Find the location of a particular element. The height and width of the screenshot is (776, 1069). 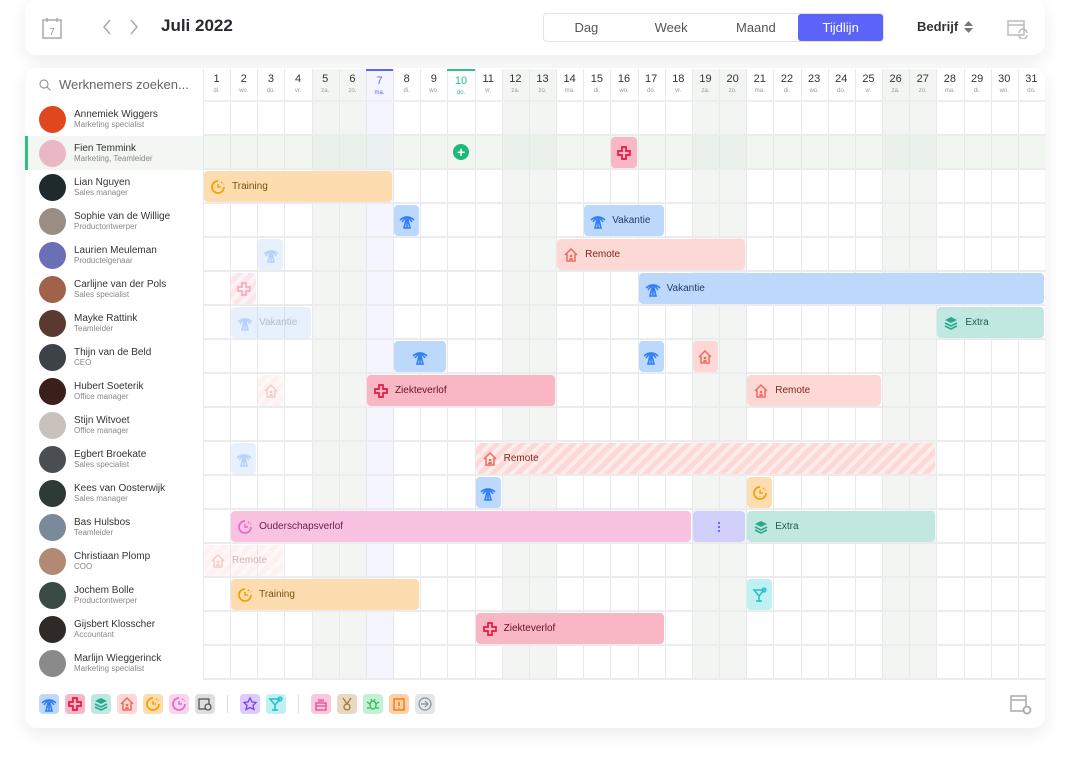

employee-row: Bas Hulsbos Teamleider is located at coordinates (114, 527).